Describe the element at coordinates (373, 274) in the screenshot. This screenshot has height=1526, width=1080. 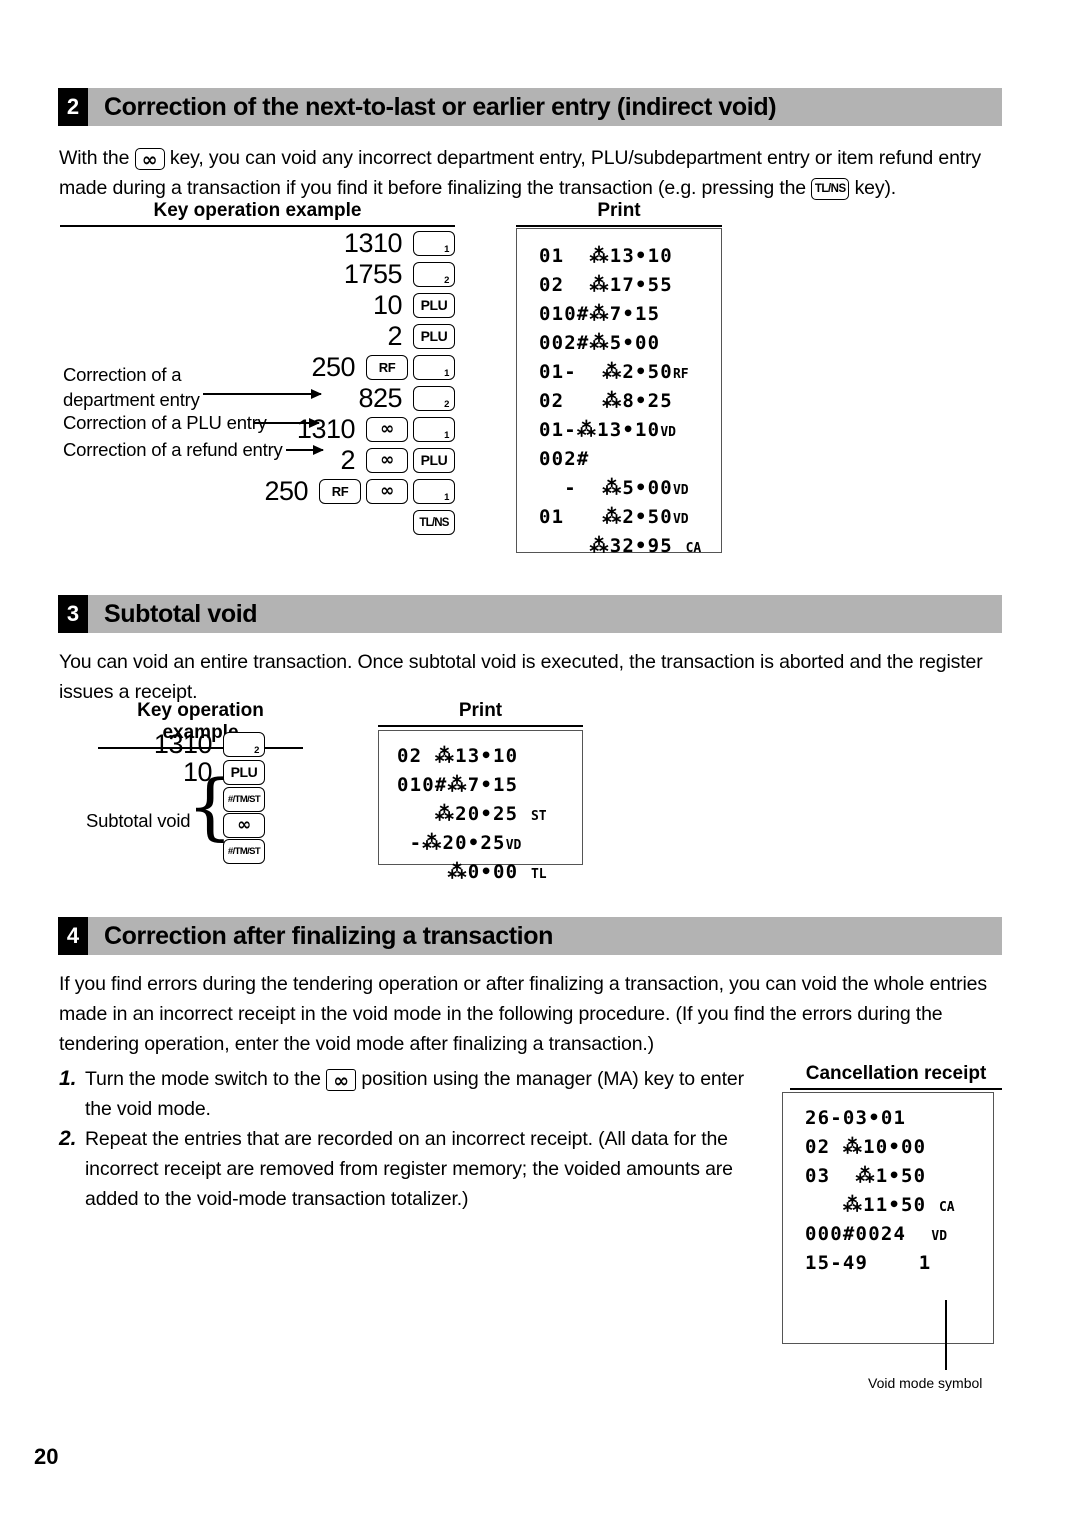
I see `key-amount: 1755` at that location.